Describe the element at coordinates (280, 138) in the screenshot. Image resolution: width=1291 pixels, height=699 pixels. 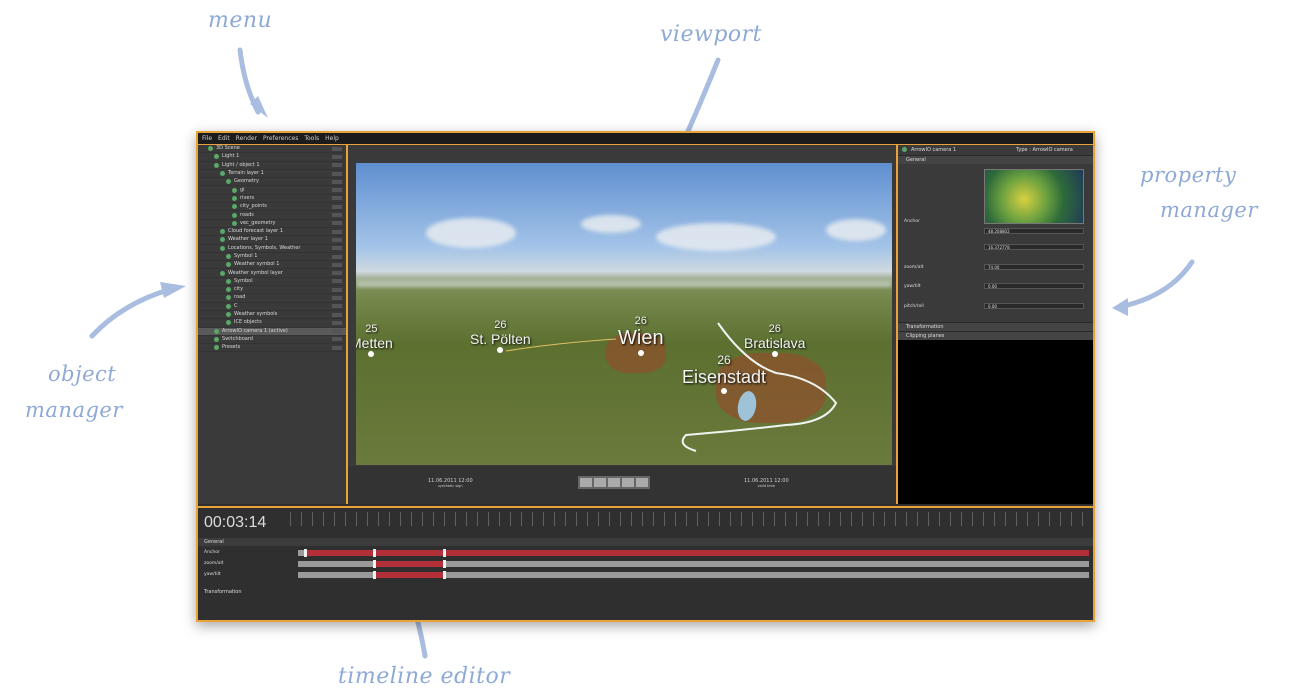
I see `menu-preferences: Preferences` at that location.